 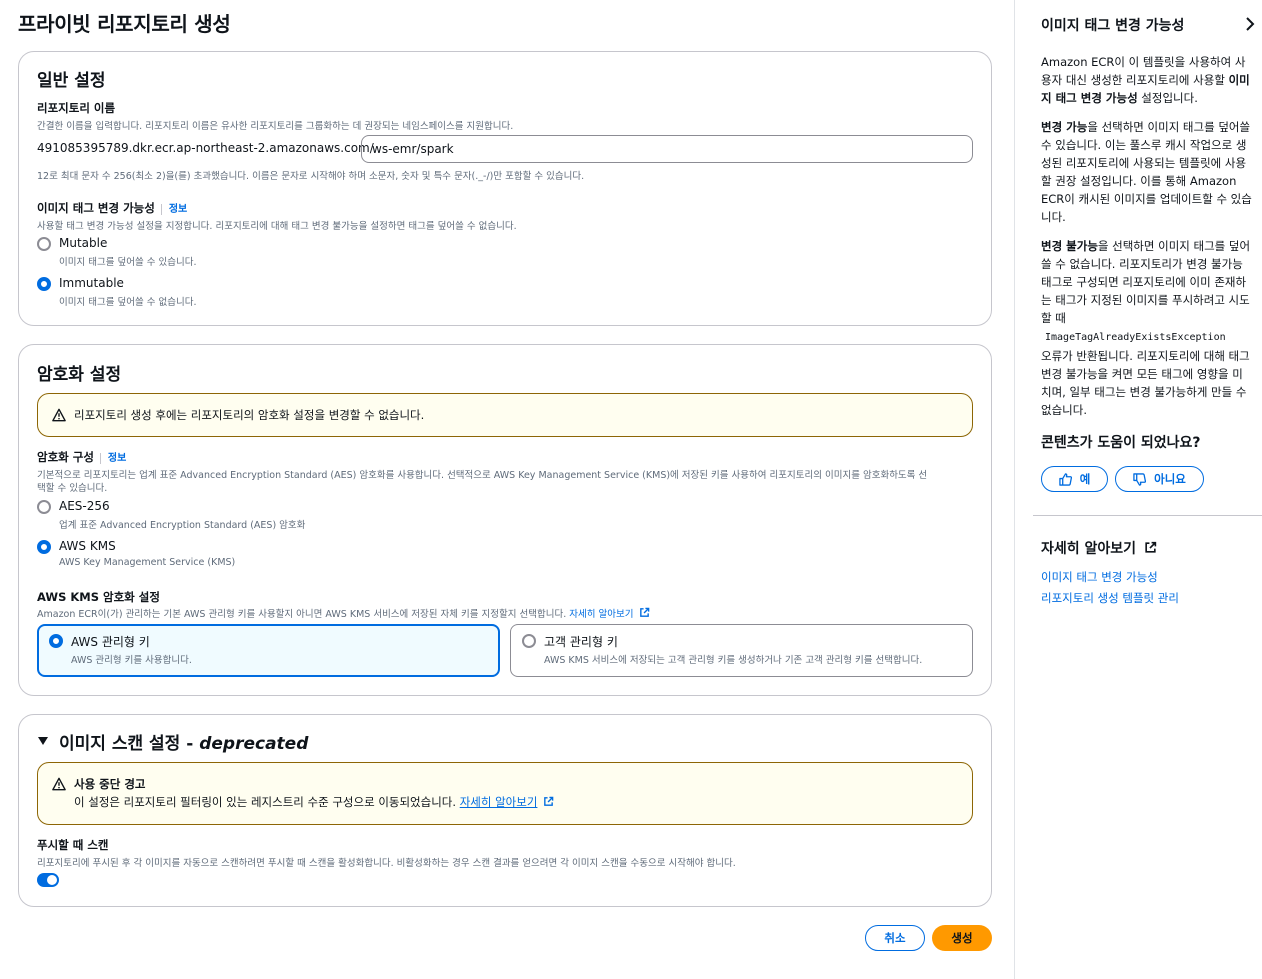 What do you see at coordinates (184, 743) in the screenshot?
I see `image-scan-title: 이미지 스캔 설정 - deprecated` at bounding box center [184, 743].